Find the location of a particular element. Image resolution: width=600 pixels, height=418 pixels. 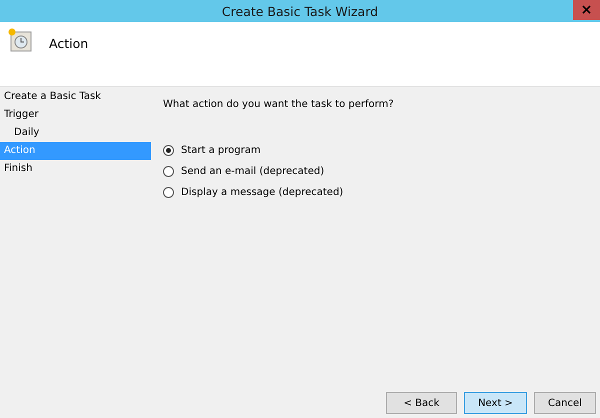

page-title: Action is located at coordinates (68, 43).